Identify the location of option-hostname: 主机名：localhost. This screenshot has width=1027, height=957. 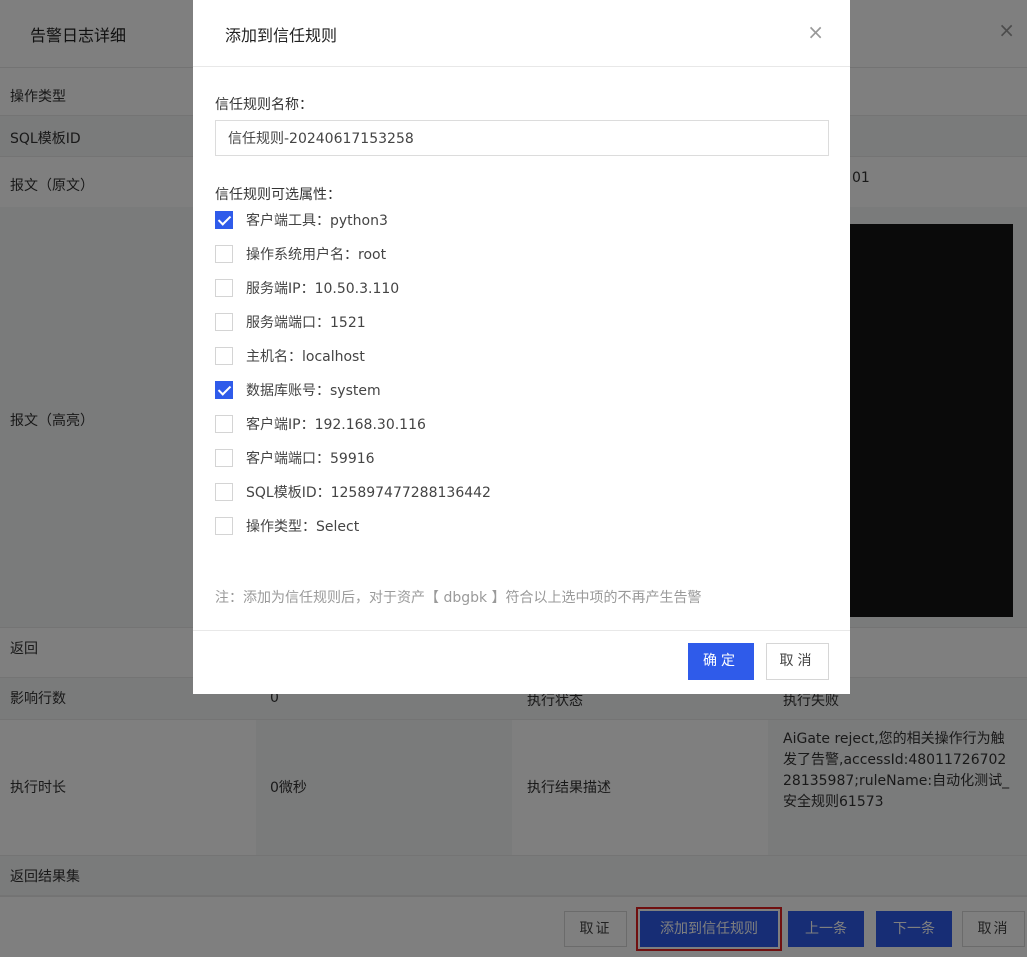
(290, 356).